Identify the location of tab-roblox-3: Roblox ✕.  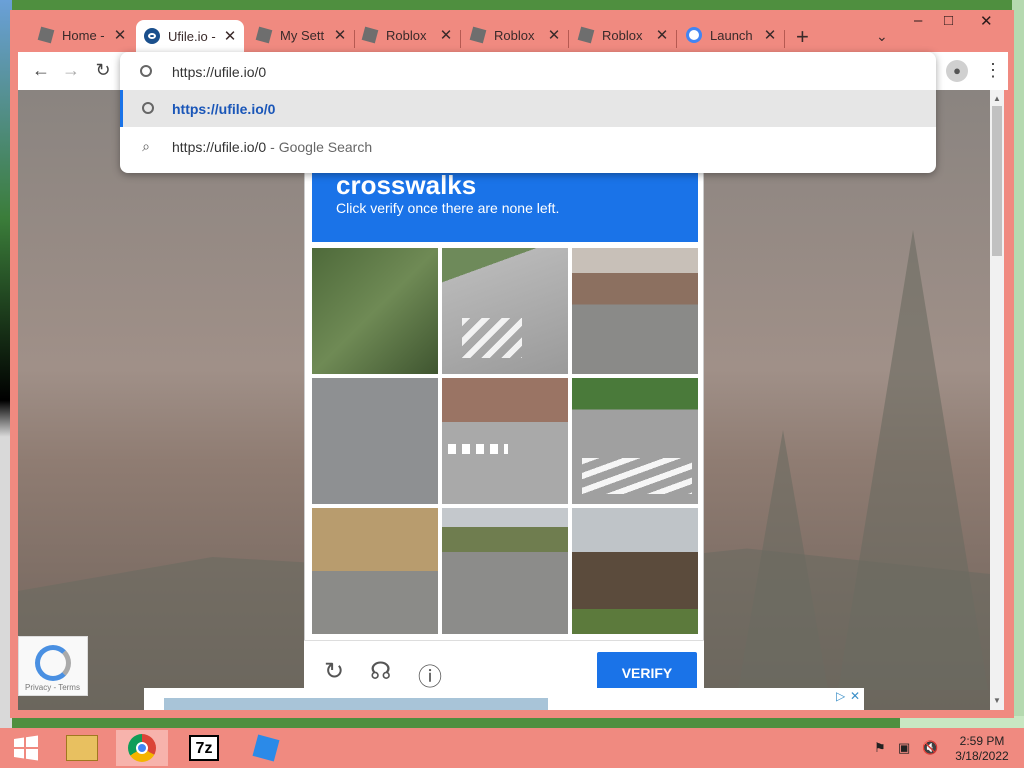
(623, 35).